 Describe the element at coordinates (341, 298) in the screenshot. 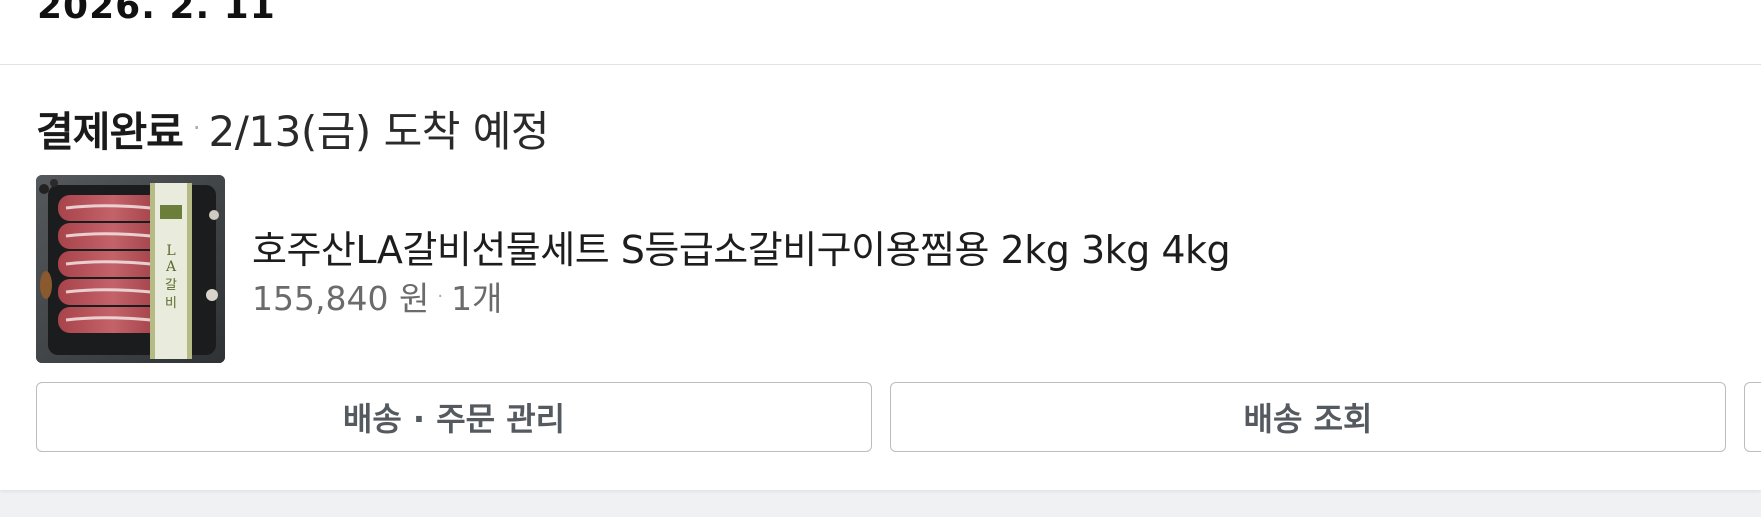

I see `product-price: 155,840 원` at that location.